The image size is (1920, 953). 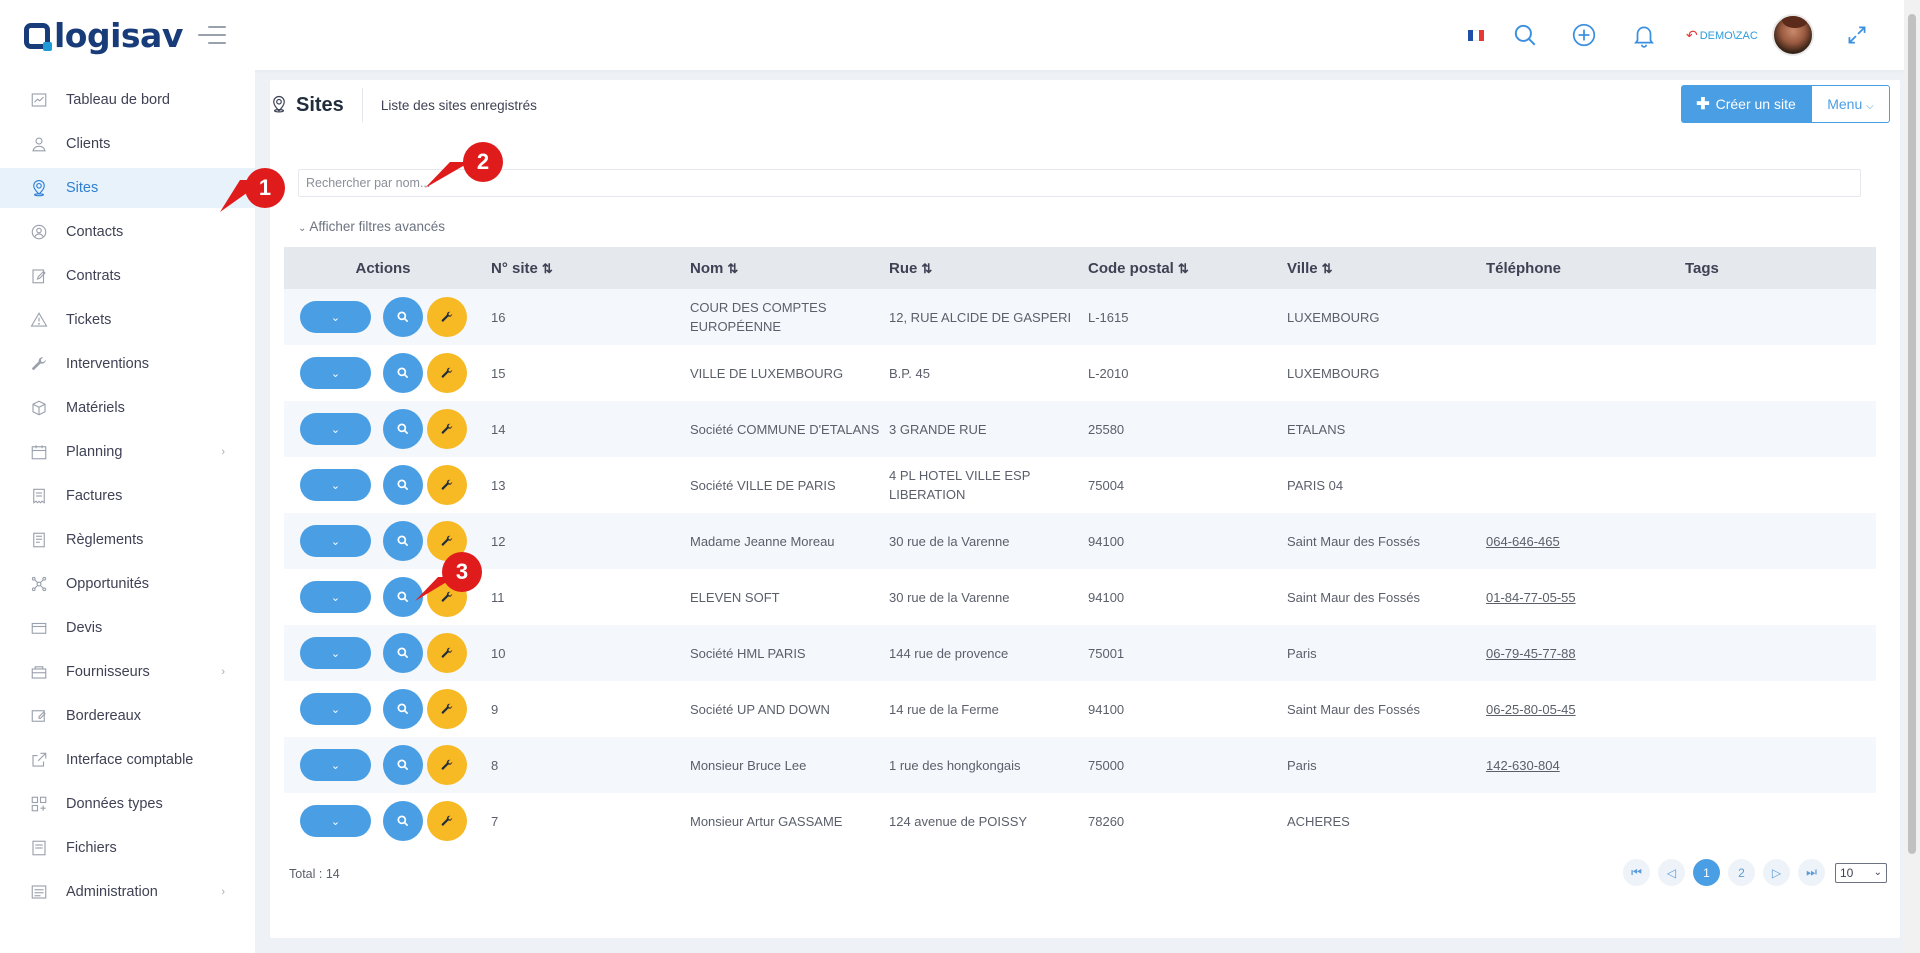 What do you see at coordinates (127, 364) in the screenshot?
I see `sidebar-item-interventions: Interventions` at bounding box center [127, 364].